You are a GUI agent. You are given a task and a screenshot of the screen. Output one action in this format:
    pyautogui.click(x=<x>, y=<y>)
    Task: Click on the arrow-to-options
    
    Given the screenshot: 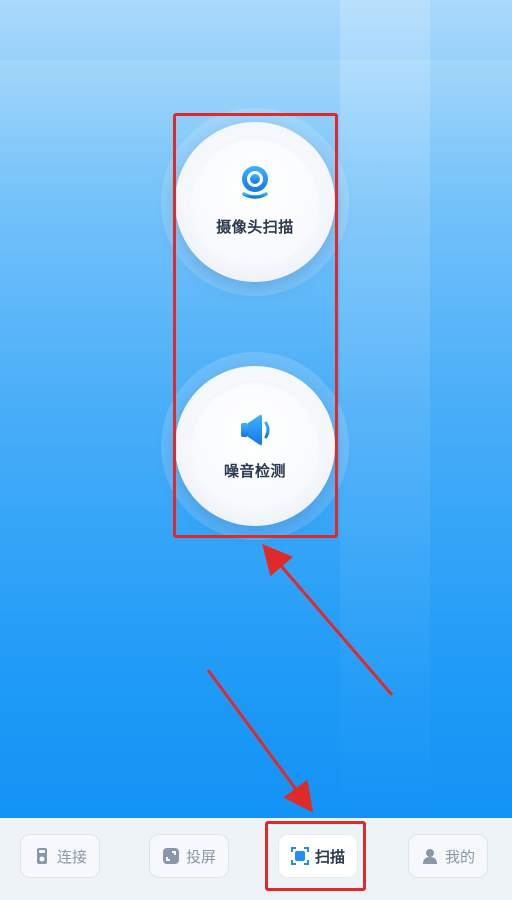 What is the action you would take?
    pyautogui.click(x=328, y=619)
    